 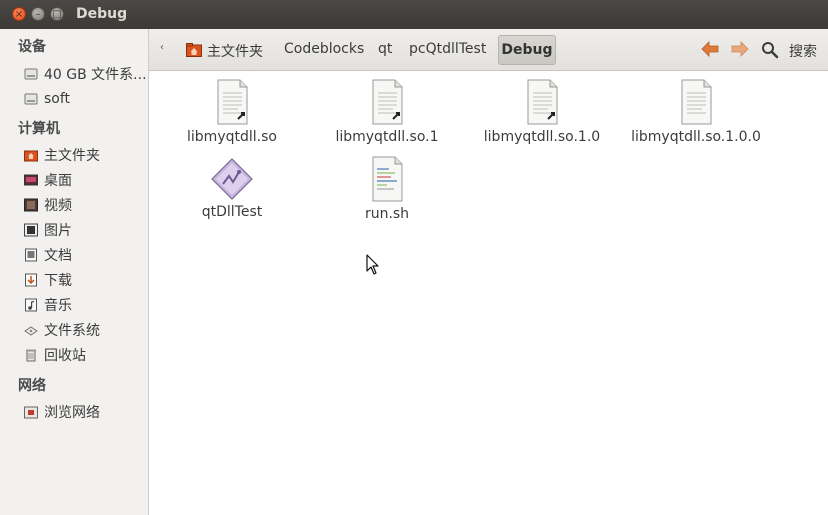 I want to click on title-bar: × – □ Debug, so click(x=414, y=14).